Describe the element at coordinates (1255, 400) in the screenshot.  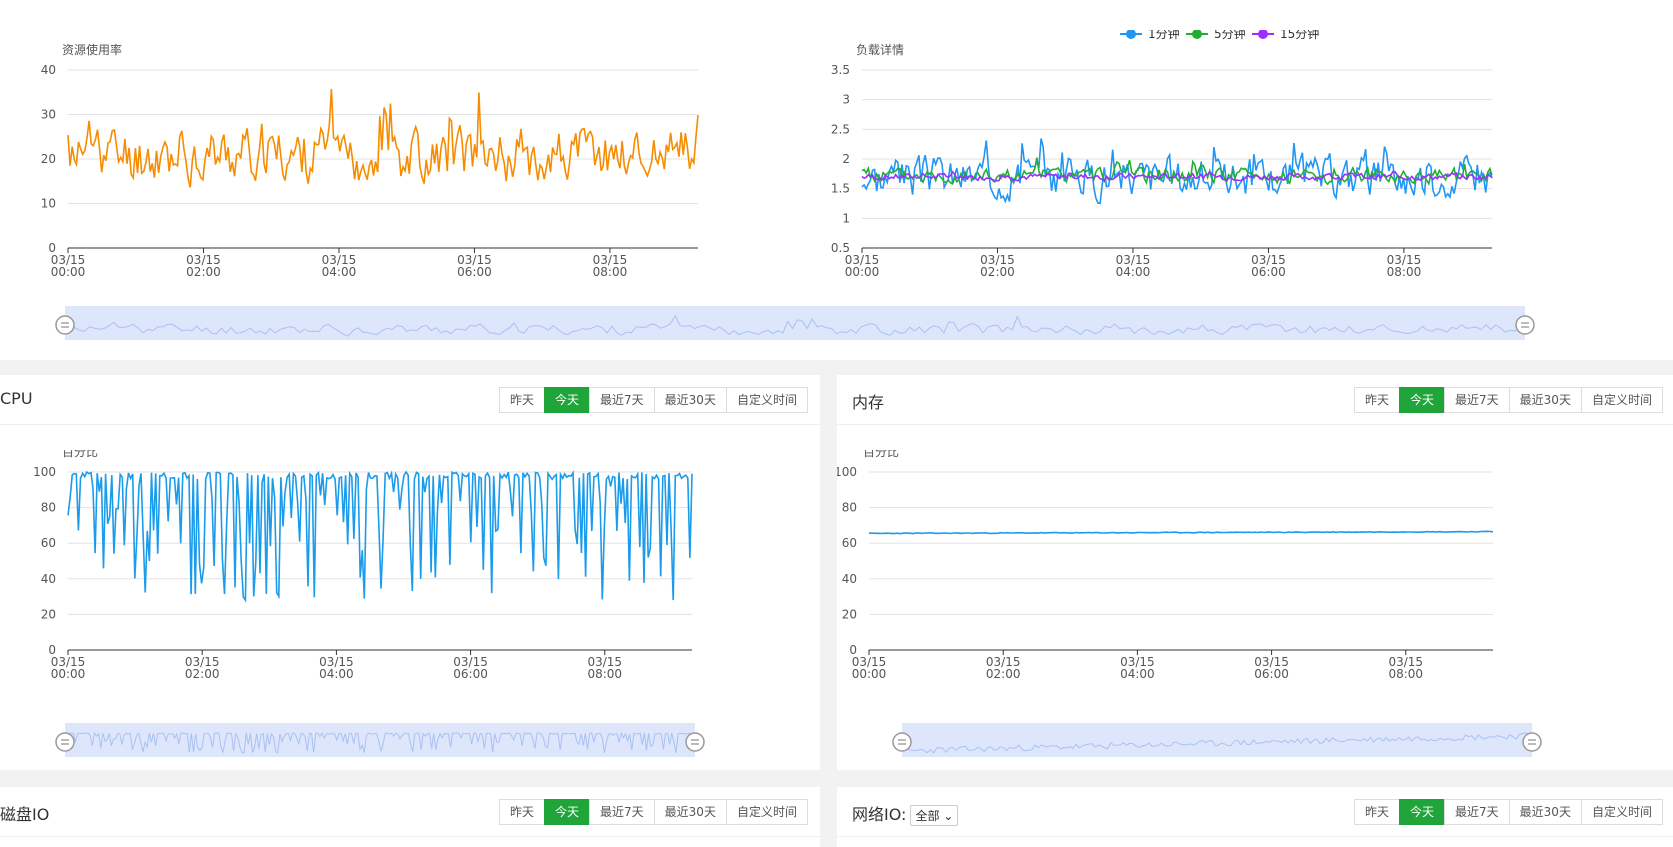
I see `memory-card-header: 内存 昨天 今天 最近7天 最近30天 自定义时间` at that location.